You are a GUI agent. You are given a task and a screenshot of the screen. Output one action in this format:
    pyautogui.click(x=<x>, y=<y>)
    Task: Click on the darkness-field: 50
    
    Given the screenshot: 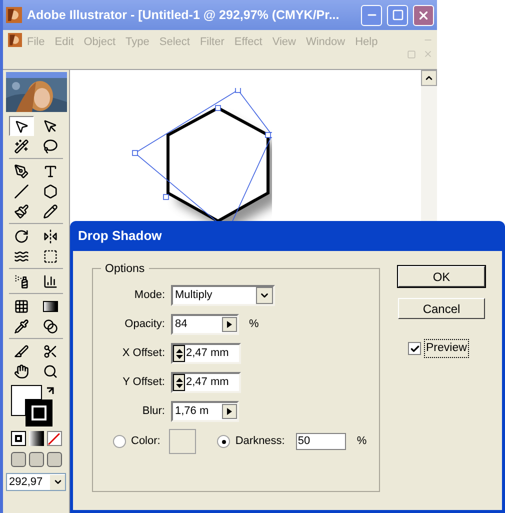 What is the action you would take?
    pyautogui.click(x=321, y=441)
    